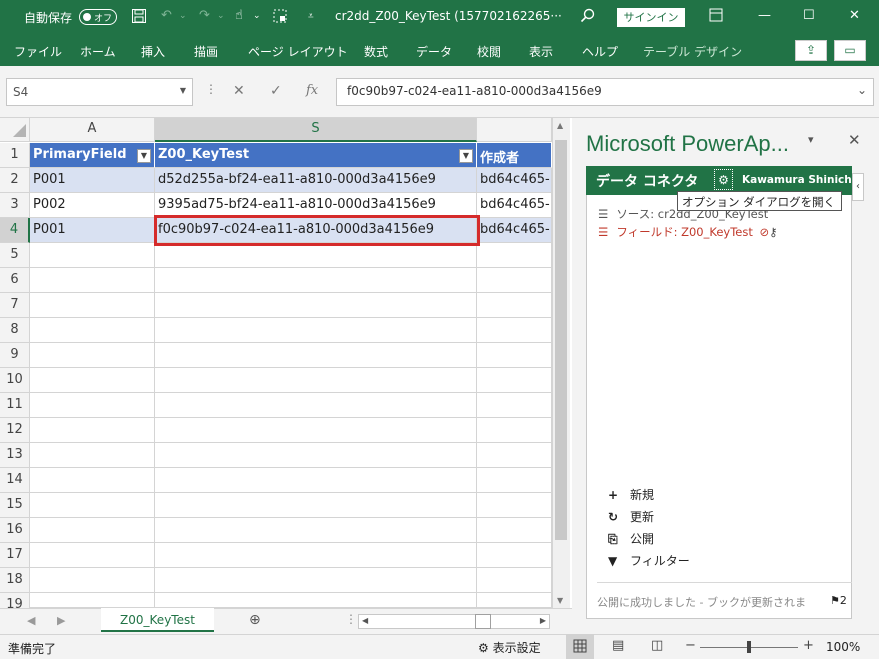 This screenshot has width=879, height=661. Describe the element at coordinates (561, 340) in the screenshot. I see `vertical-scroll-thumb` at that location.